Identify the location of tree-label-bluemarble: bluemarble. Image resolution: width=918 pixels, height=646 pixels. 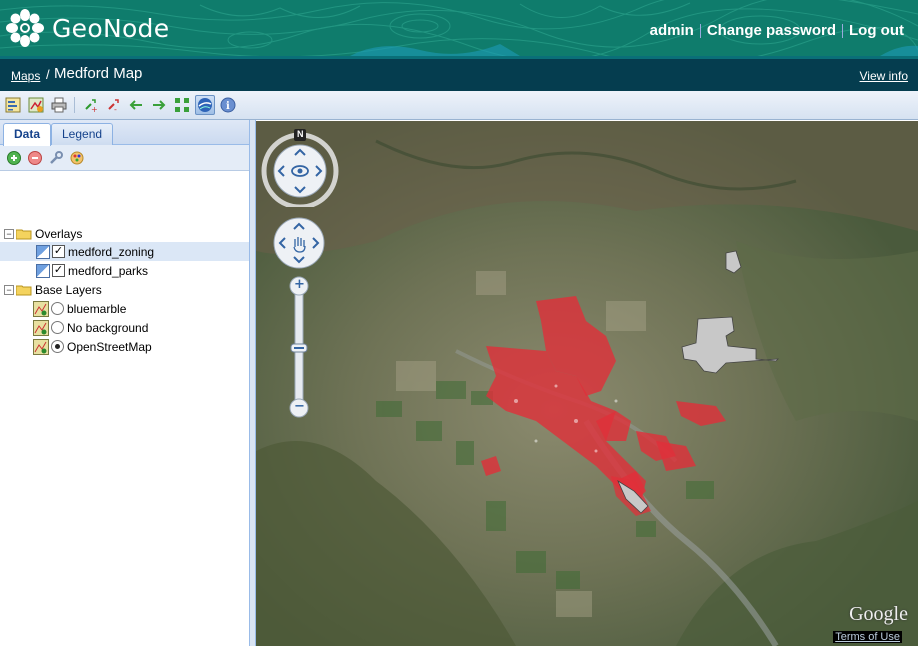
(97, 308).